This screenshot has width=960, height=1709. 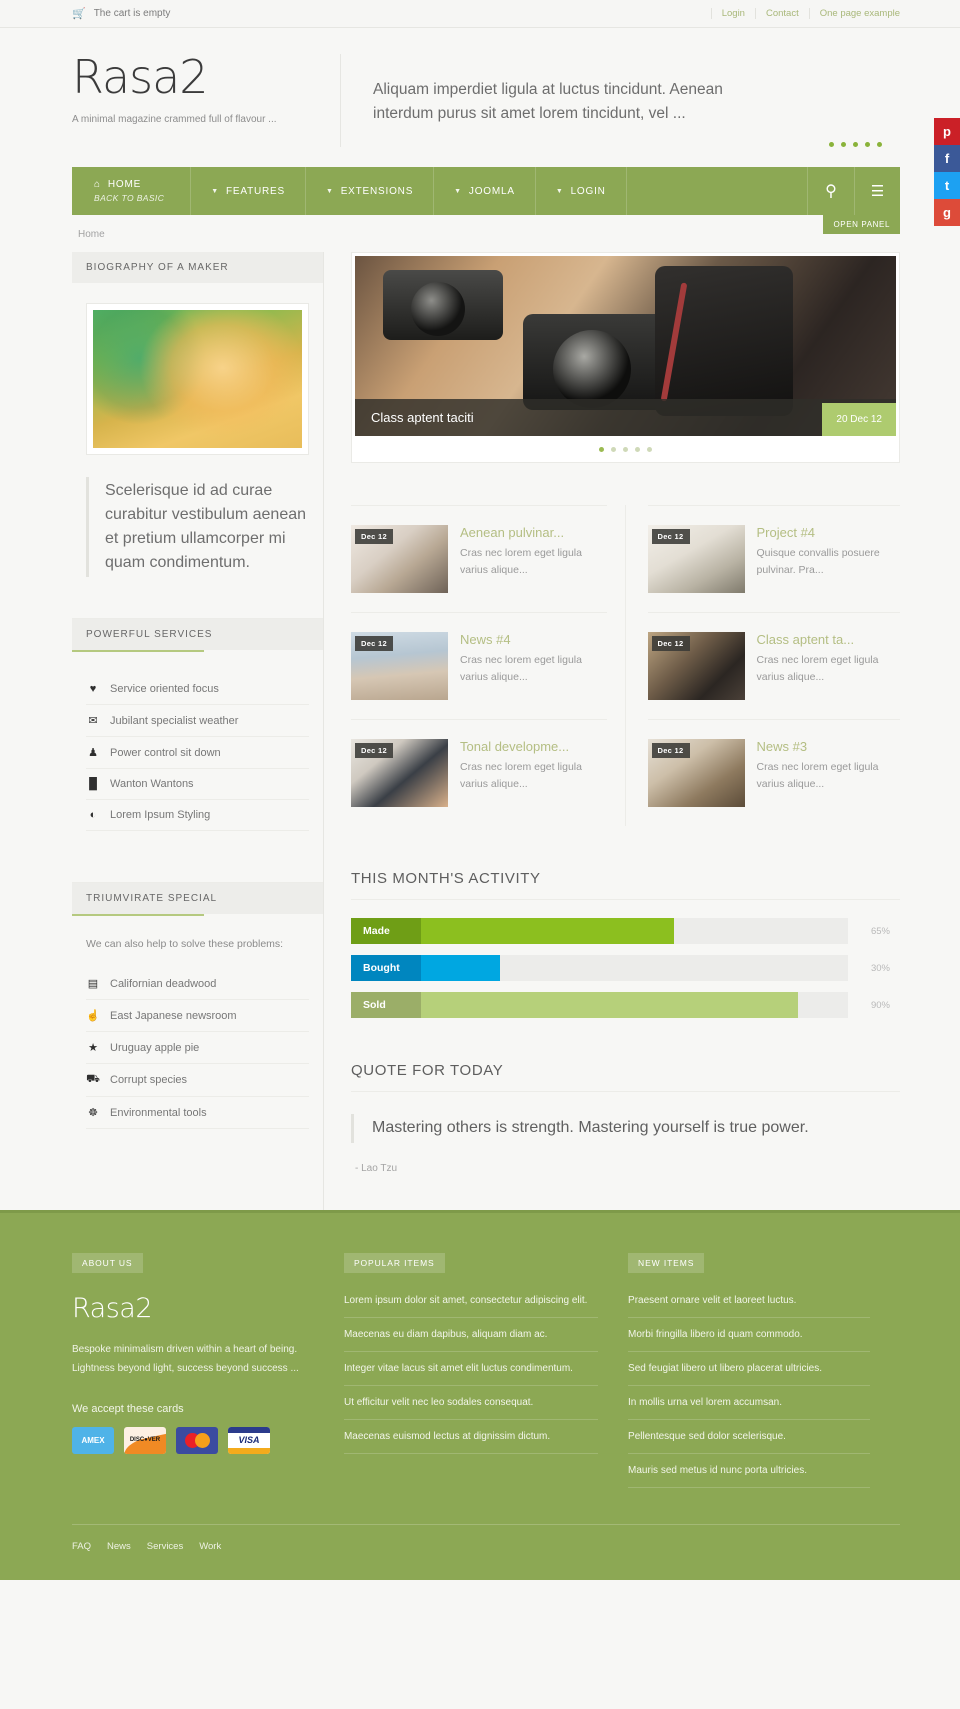 What do you see at coordinates (749, 1437) in the screenshot?
I see `list-item: Pellentesque sed dolor scelerisque.` at bounding box center [749, 1437].